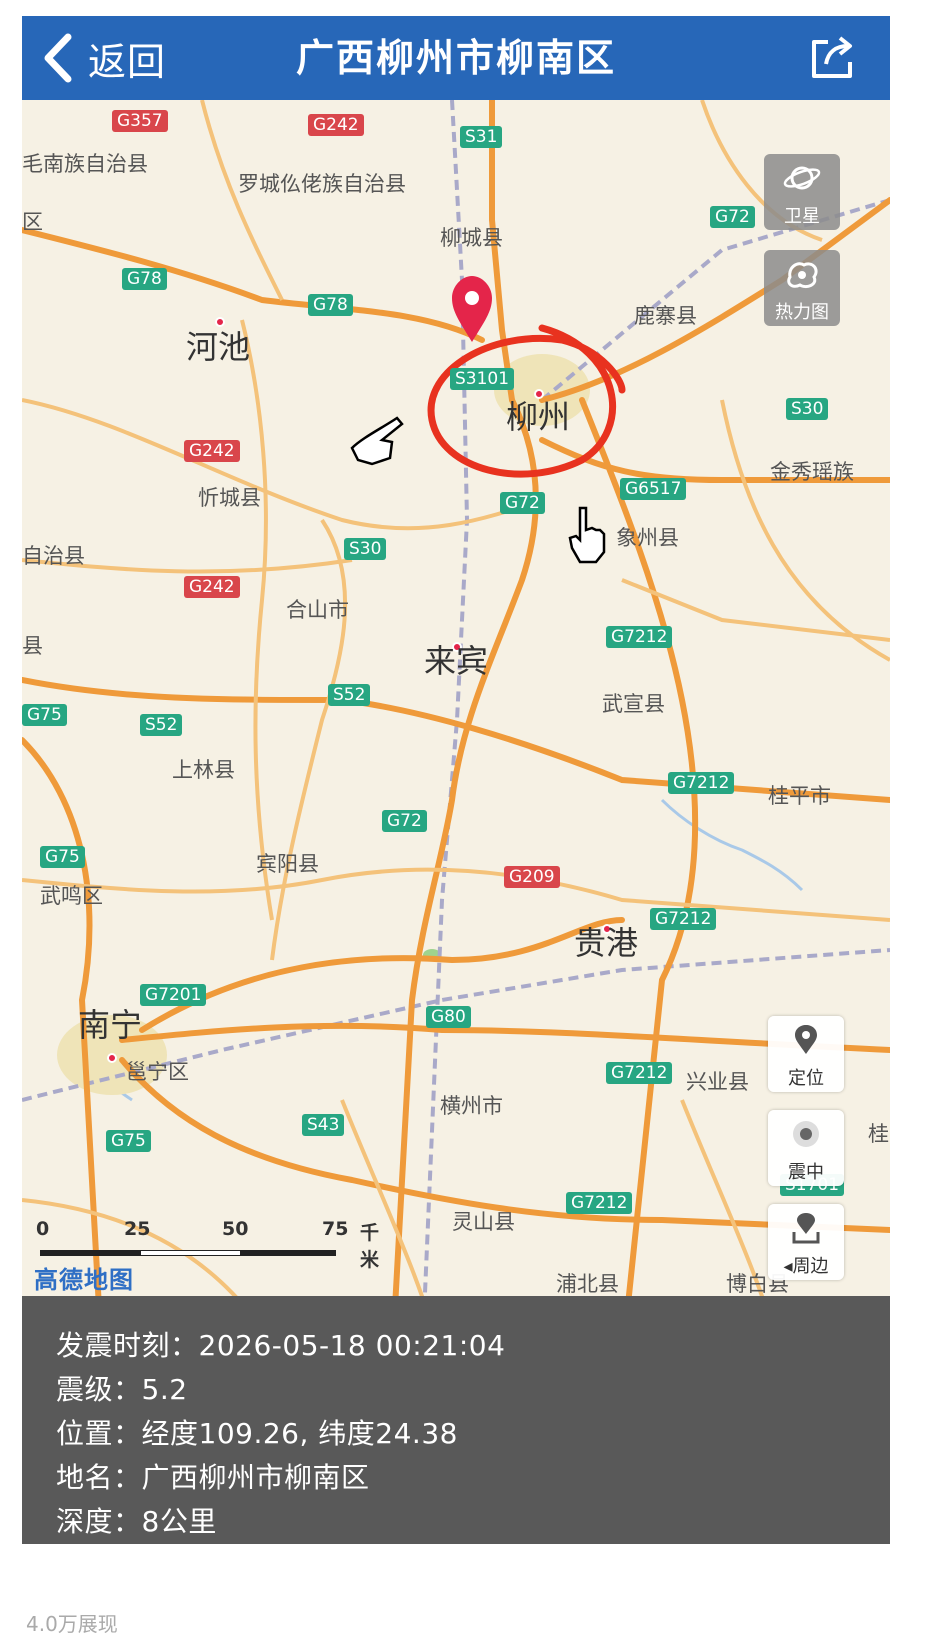 The height and width of the screenshot is (1637, 929). Describe the element at coordinates (532, 877) in the screenshot. I see `route-shield: G209` at that location.